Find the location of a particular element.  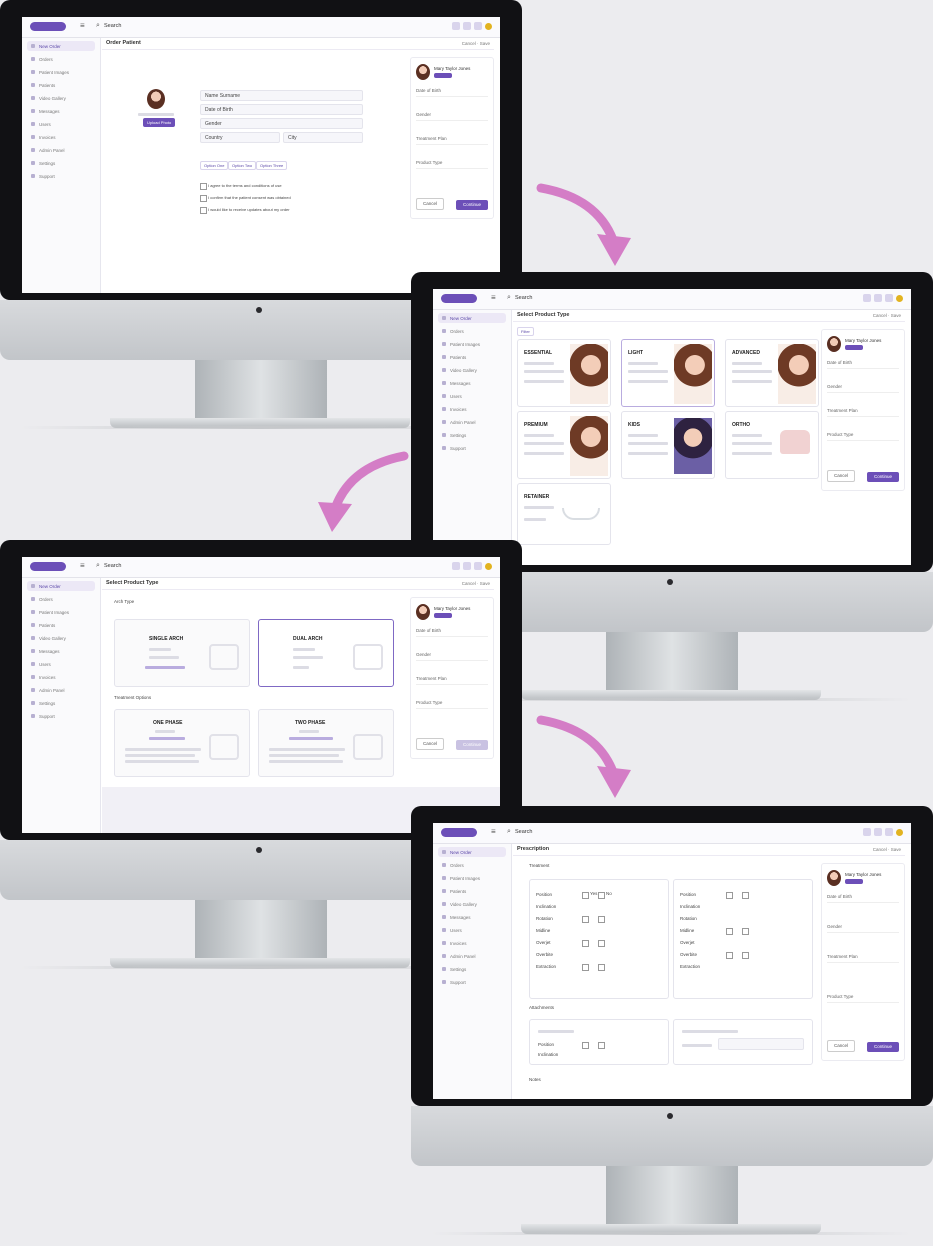

checkbox-updates is located at coordinates (203, 210).